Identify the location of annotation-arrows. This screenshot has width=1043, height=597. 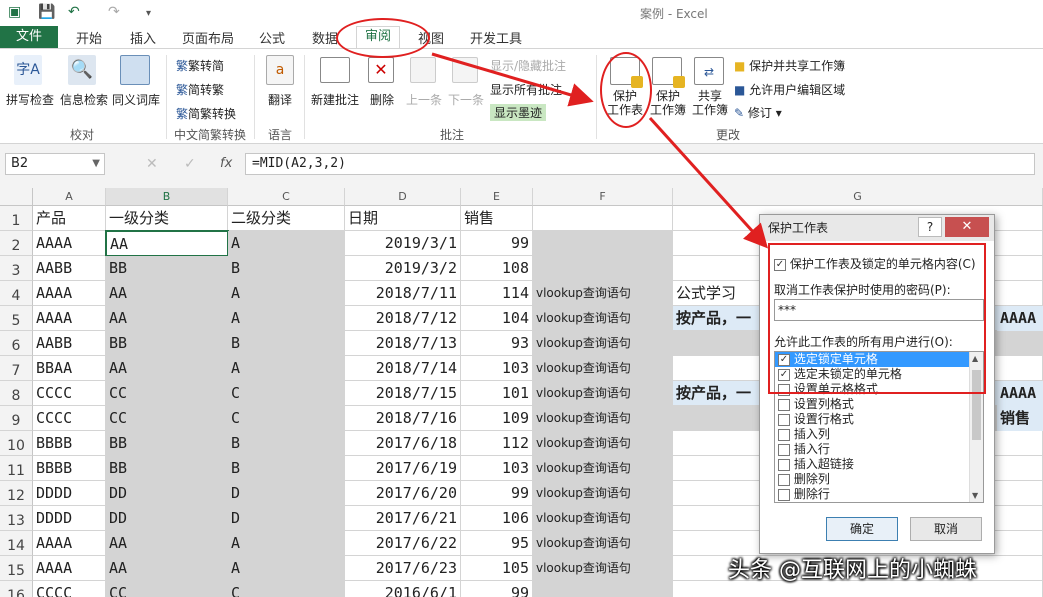
(600, 150).